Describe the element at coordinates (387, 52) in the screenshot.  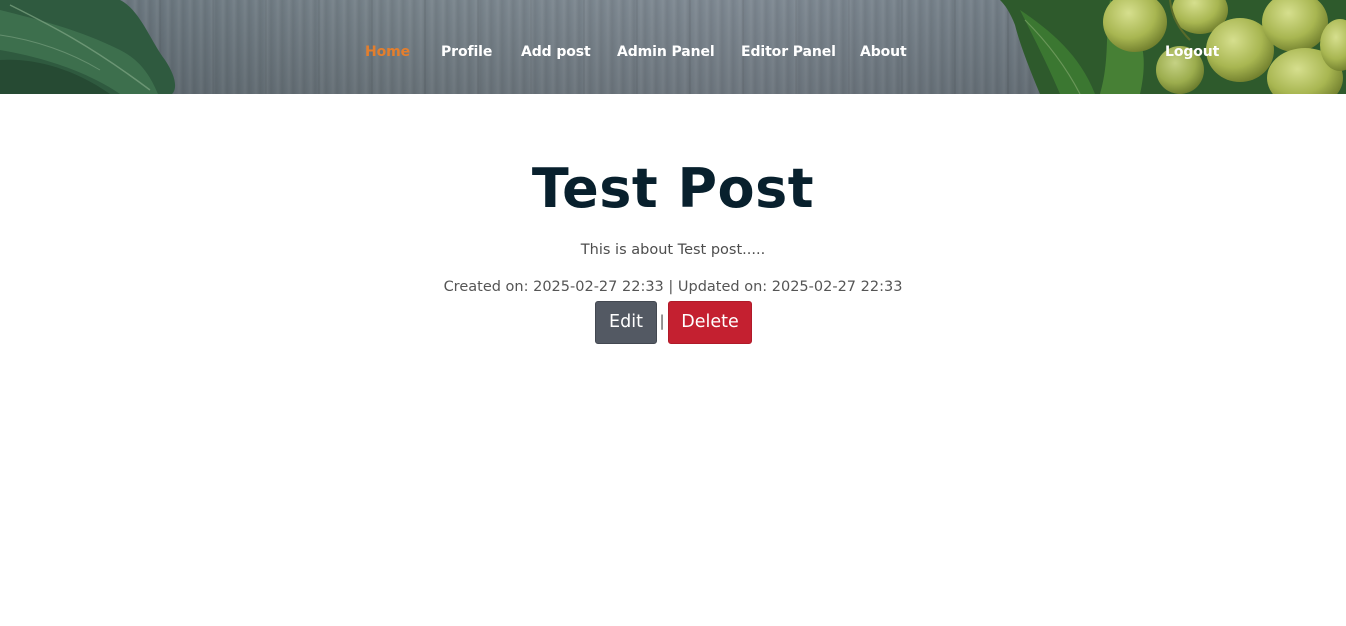
I see `nav-home-link: Home` at that location.